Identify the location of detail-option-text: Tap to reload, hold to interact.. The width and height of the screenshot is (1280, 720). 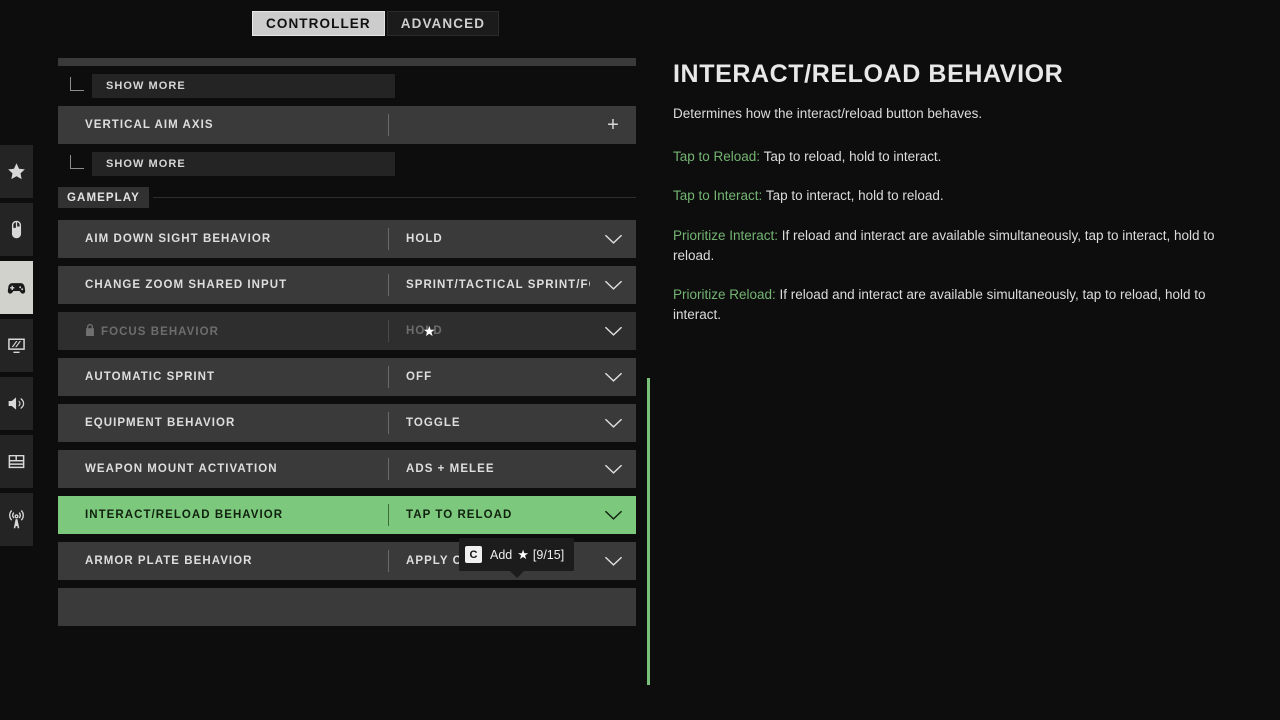
(851, 157).